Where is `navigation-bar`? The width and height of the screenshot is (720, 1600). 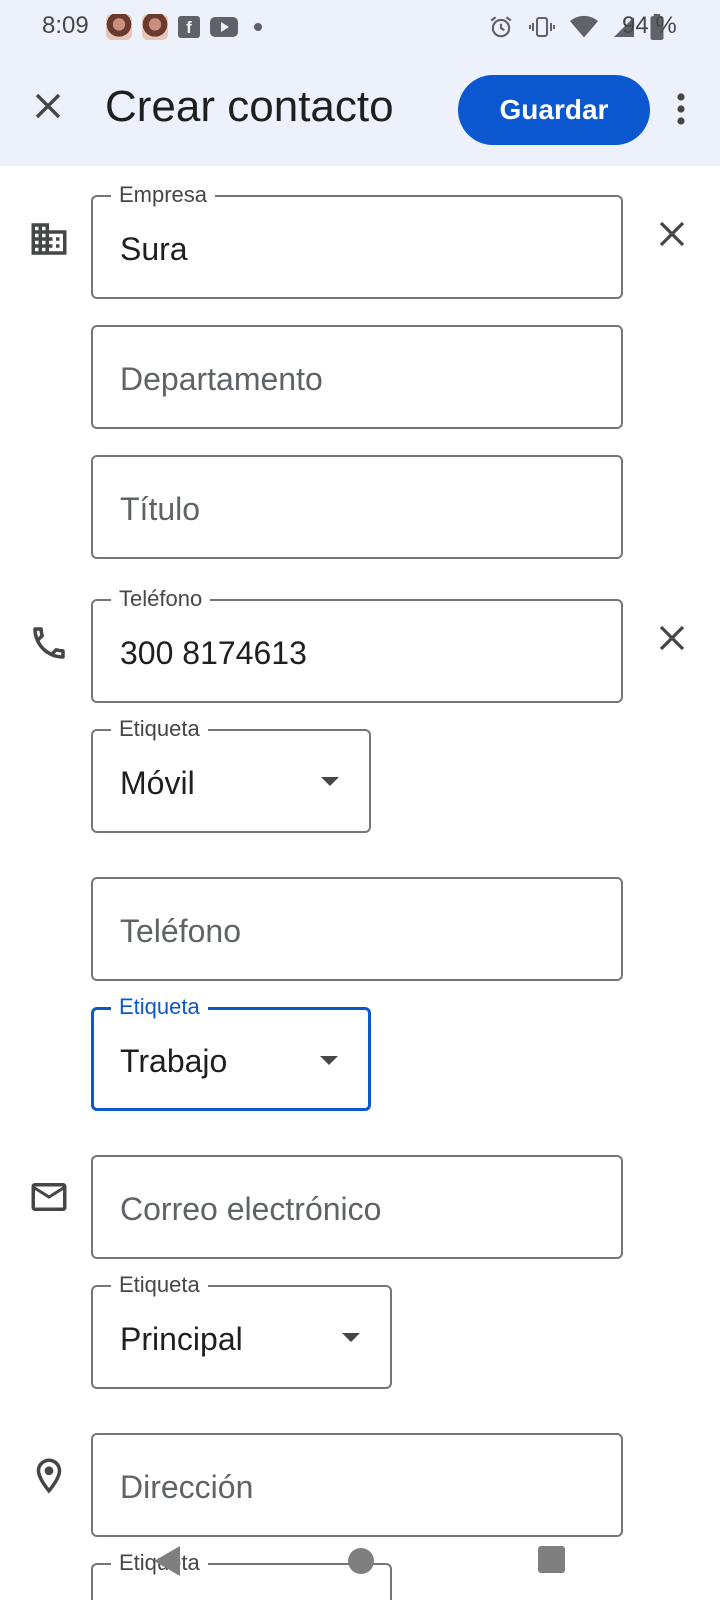
navigation-bar is located at coordinates (360, 1565).